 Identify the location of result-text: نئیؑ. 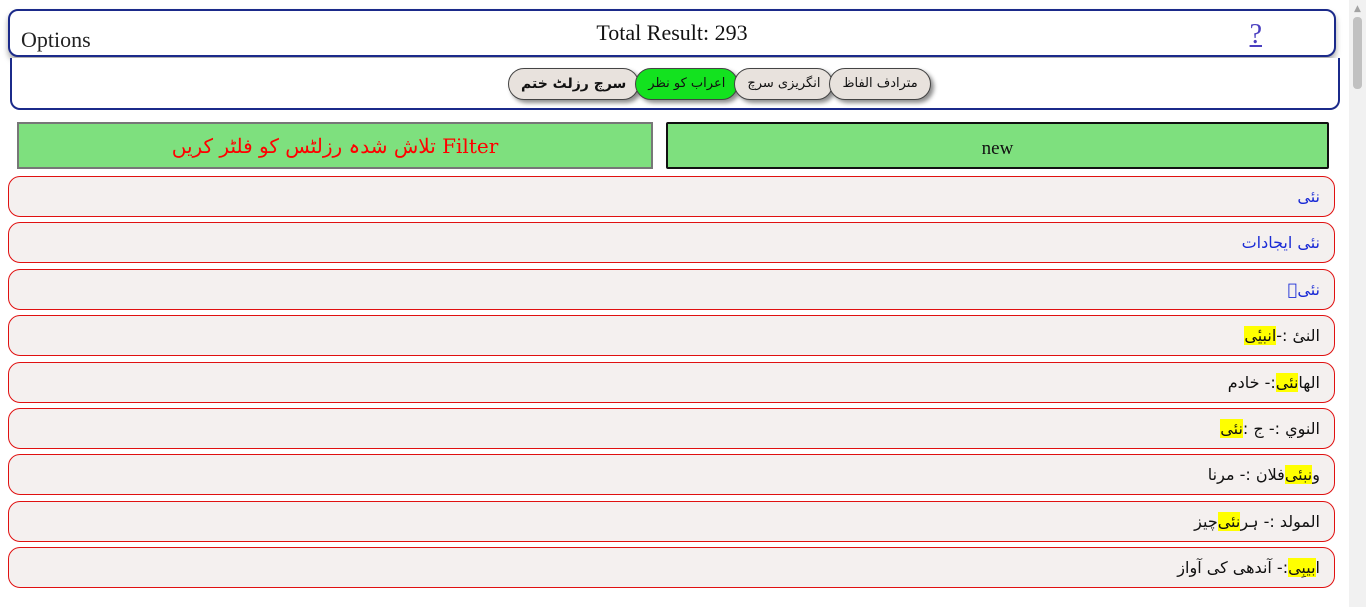
(1304, 289).